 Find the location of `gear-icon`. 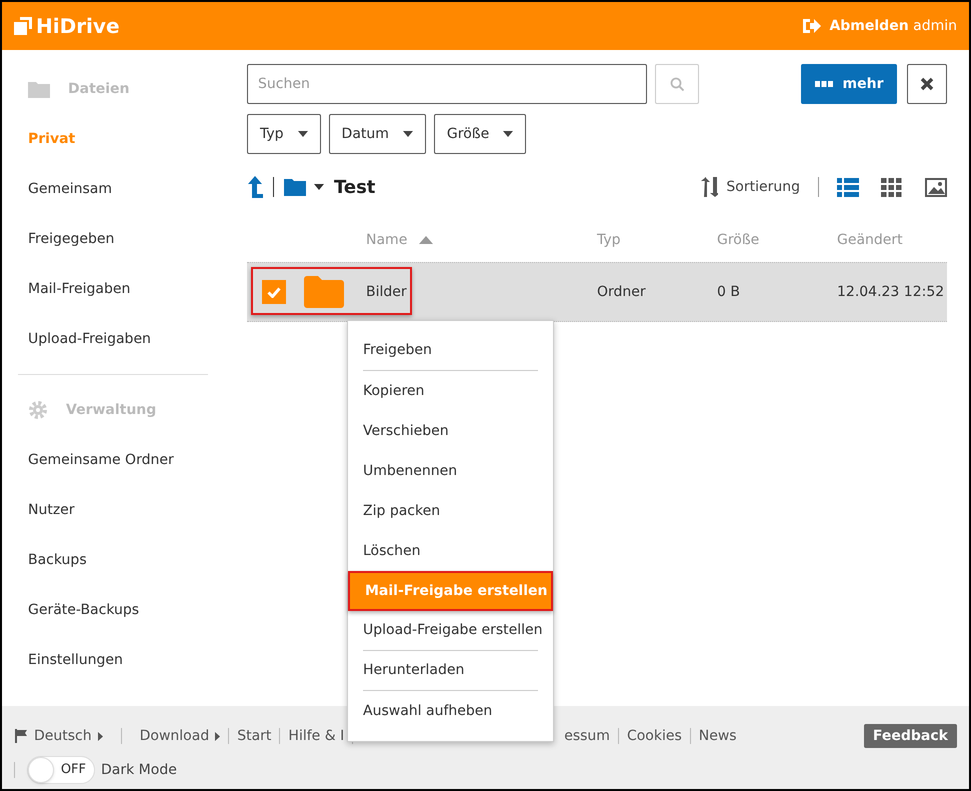

gear-icon is located at coordinates (38, 410).